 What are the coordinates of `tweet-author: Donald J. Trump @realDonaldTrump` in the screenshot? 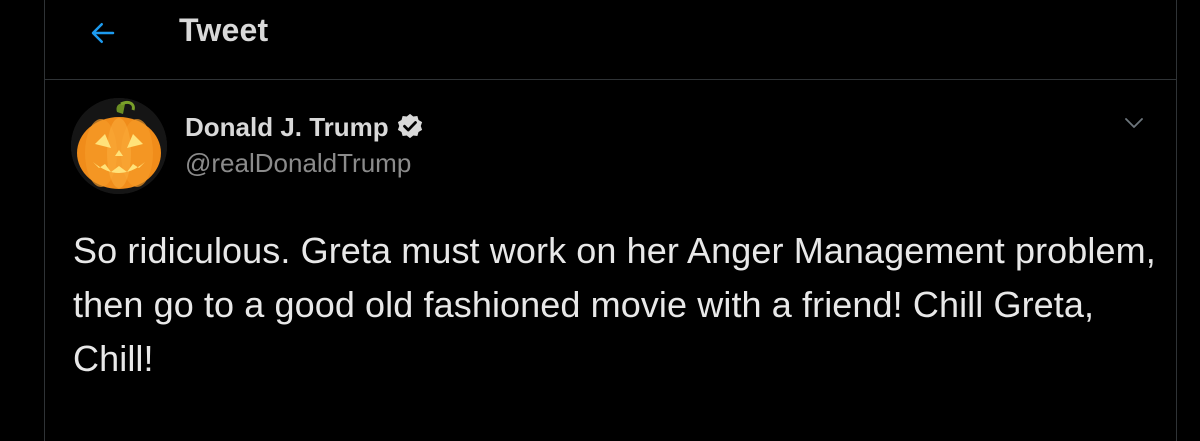 It's located at (305, 144).